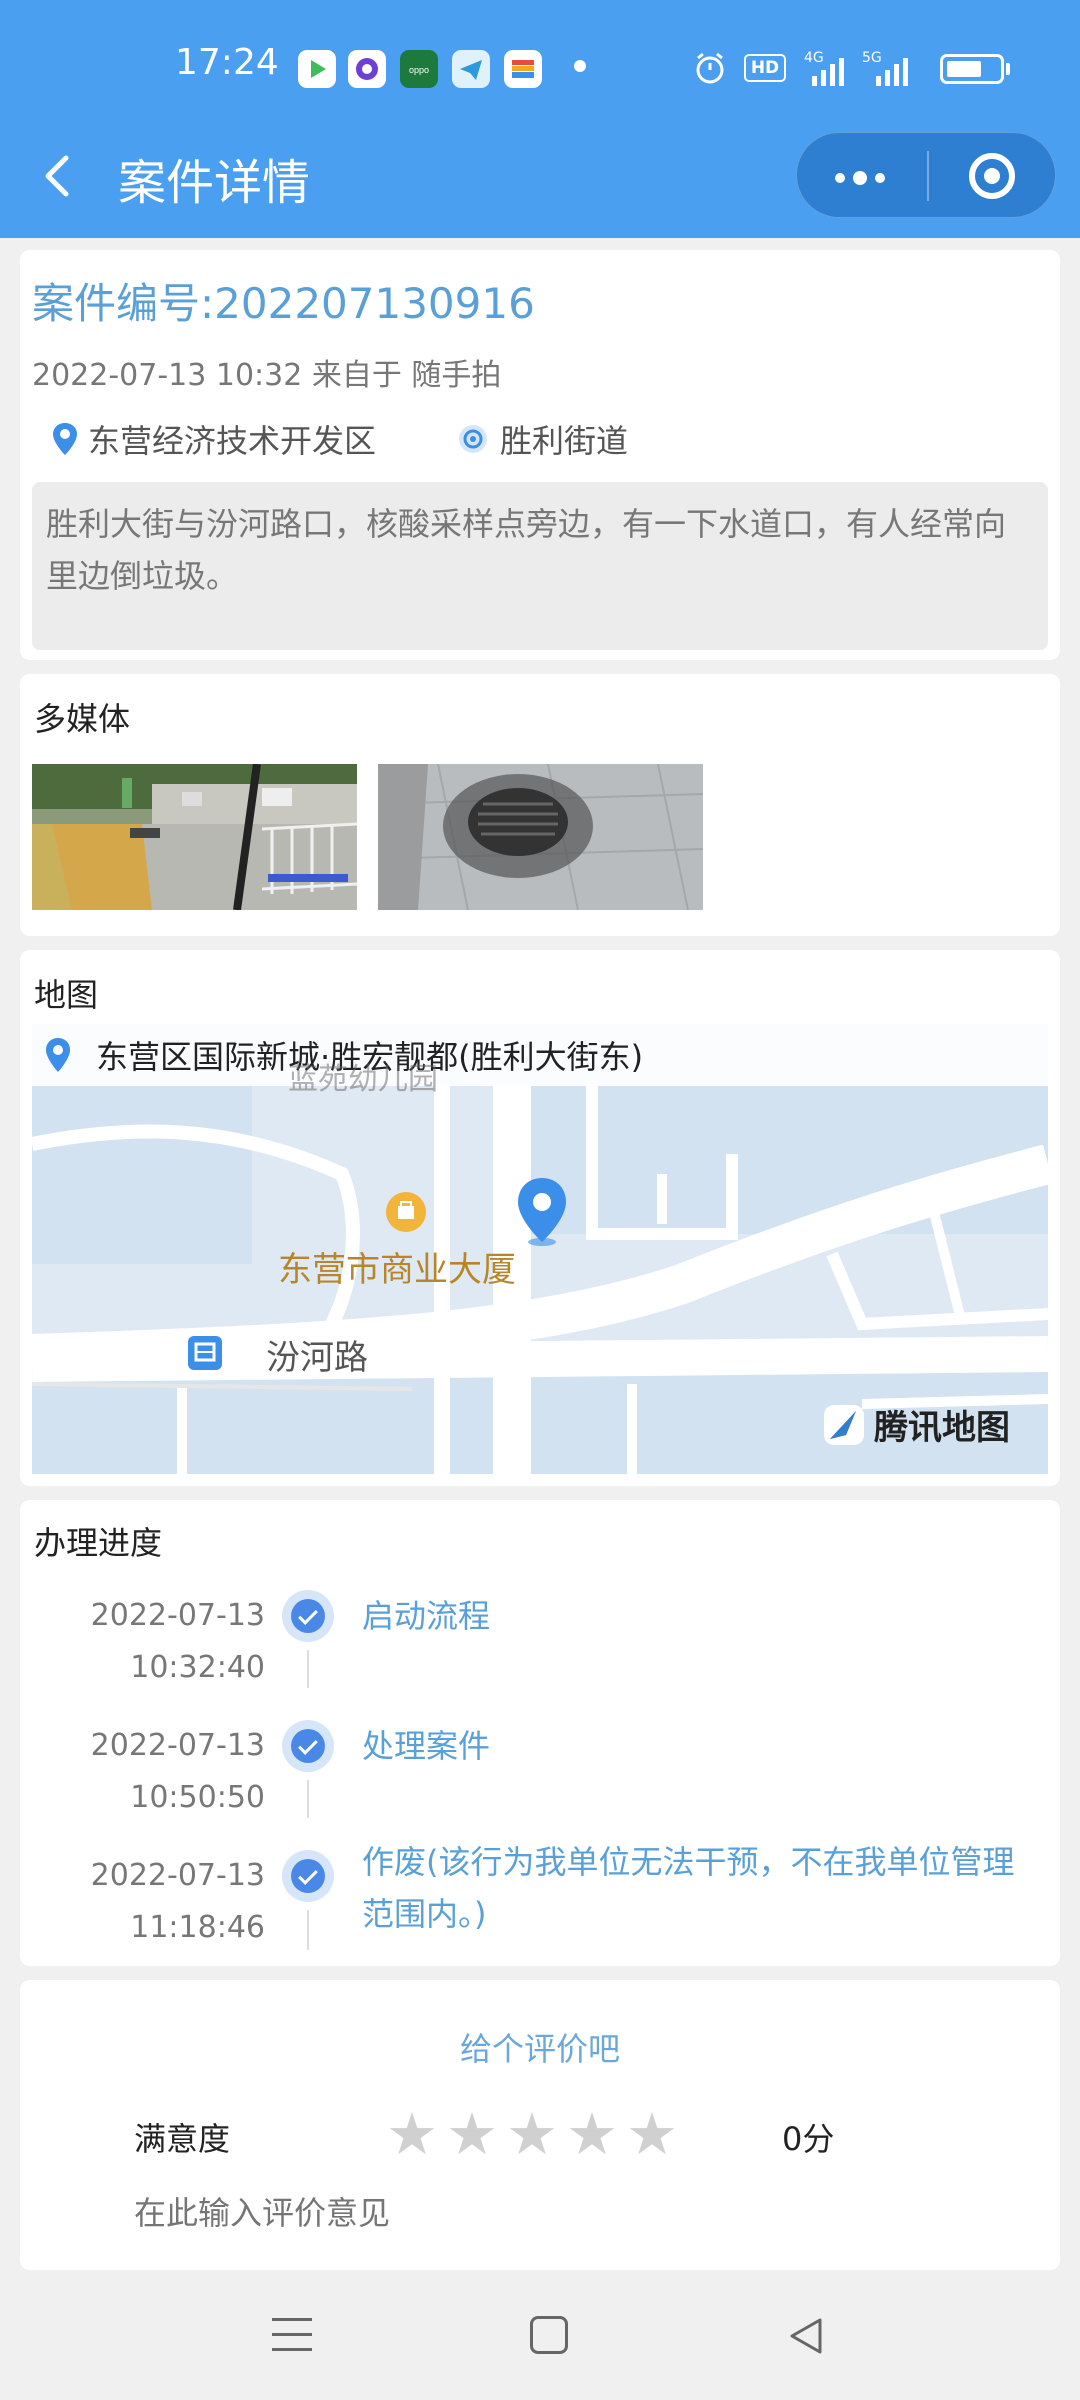 This screenshot has width=1080, height=2400. I want to click on evaluation-input, so click(534, 2213).